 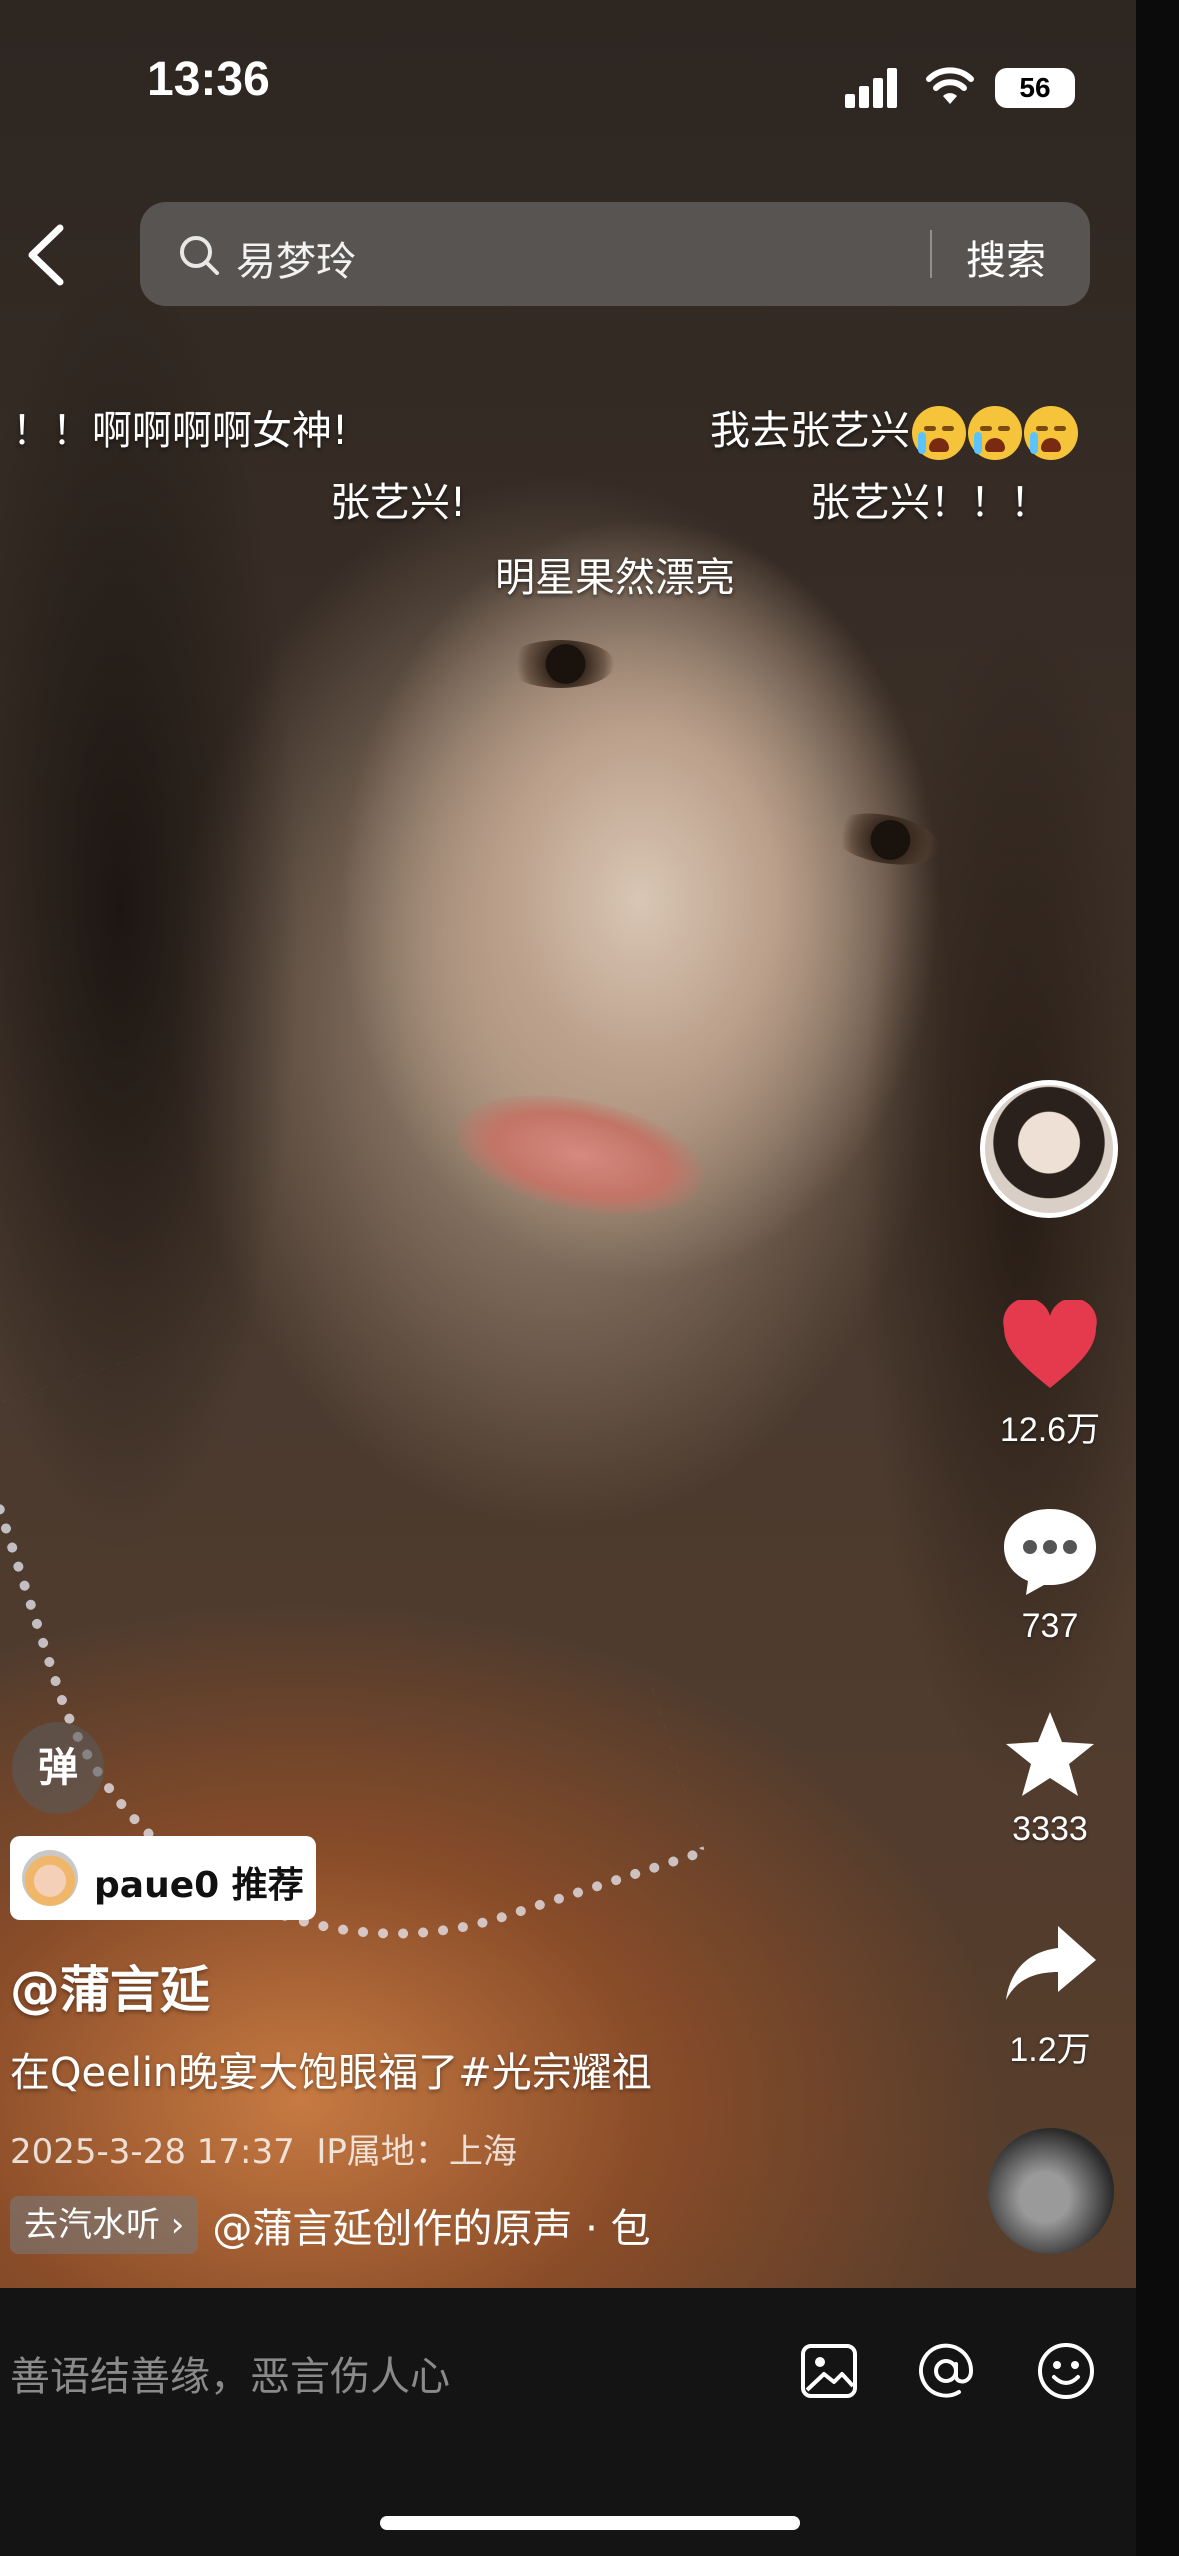 I want to click on wifi-icon, so click(x=950, y=85).